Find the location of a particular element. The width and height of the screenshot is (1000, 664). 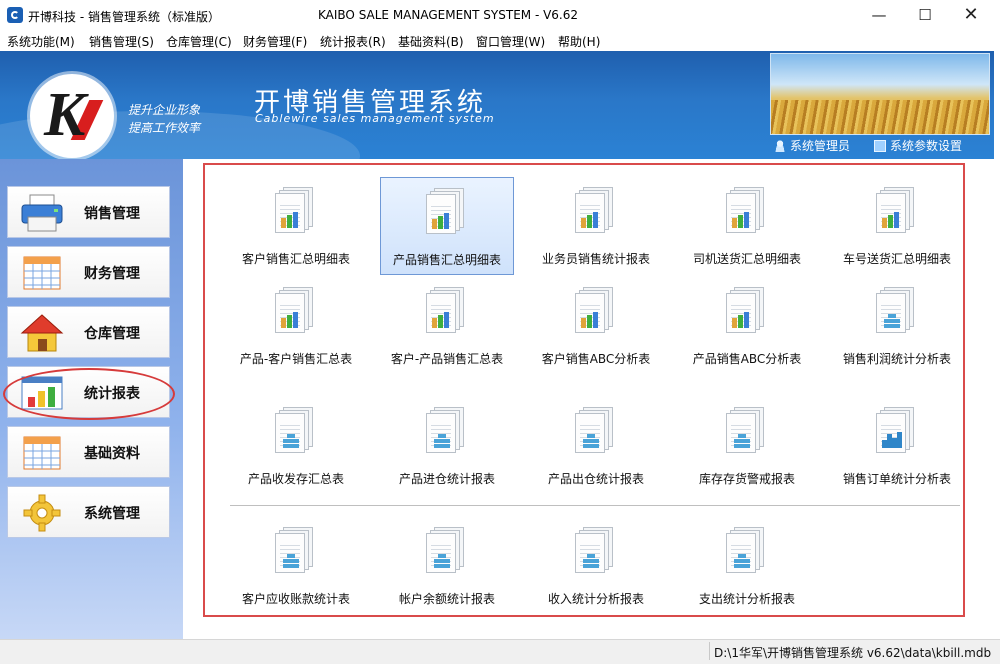

report-tile: 客户-产品销售汇总表 is located at coordinates (447, 326).